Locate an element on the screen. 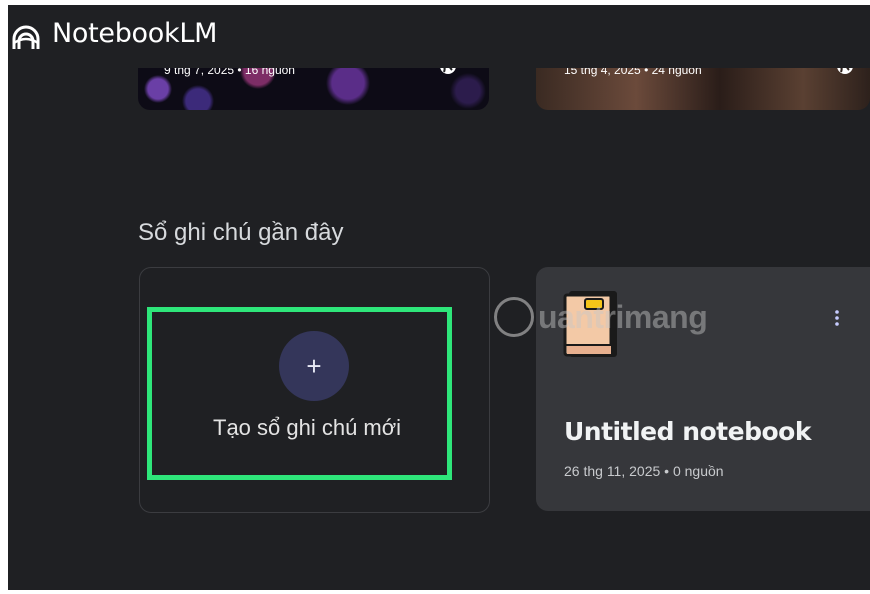 This screenshot has height=594, width=870. book-icon is located at coordinates (590, 324).